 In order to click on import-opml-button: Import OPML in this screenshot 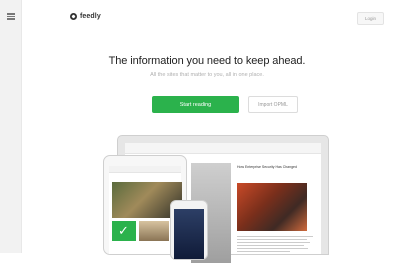, I will do `click(273, 104)`.